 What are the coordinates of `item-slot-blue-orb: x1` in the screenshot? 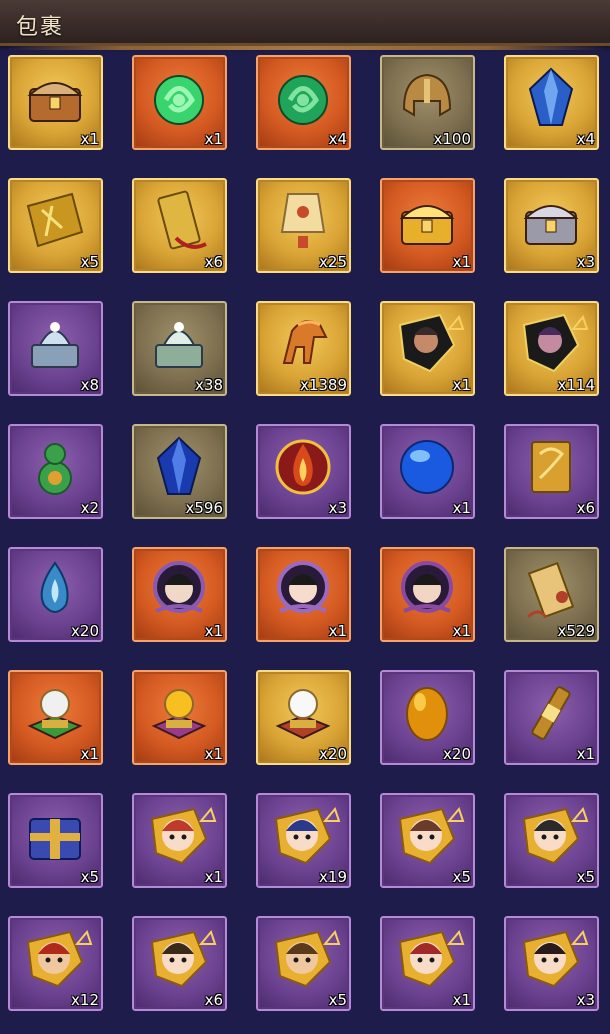 It's located at (427, 471).